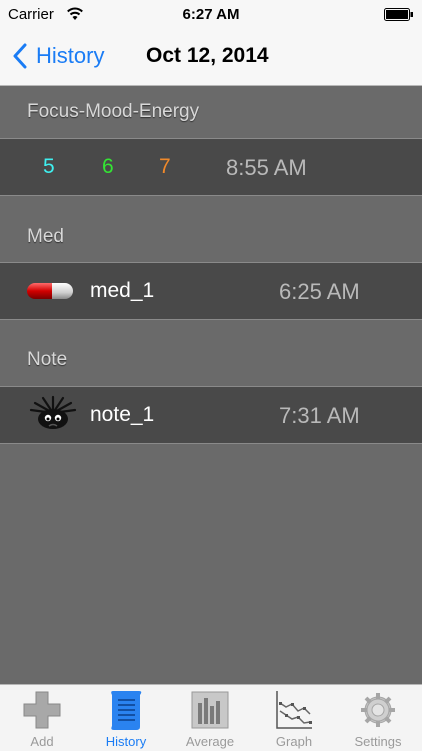 This screenshot has height=751, width=422. I want to click on battery-icon, so click(398, 14).